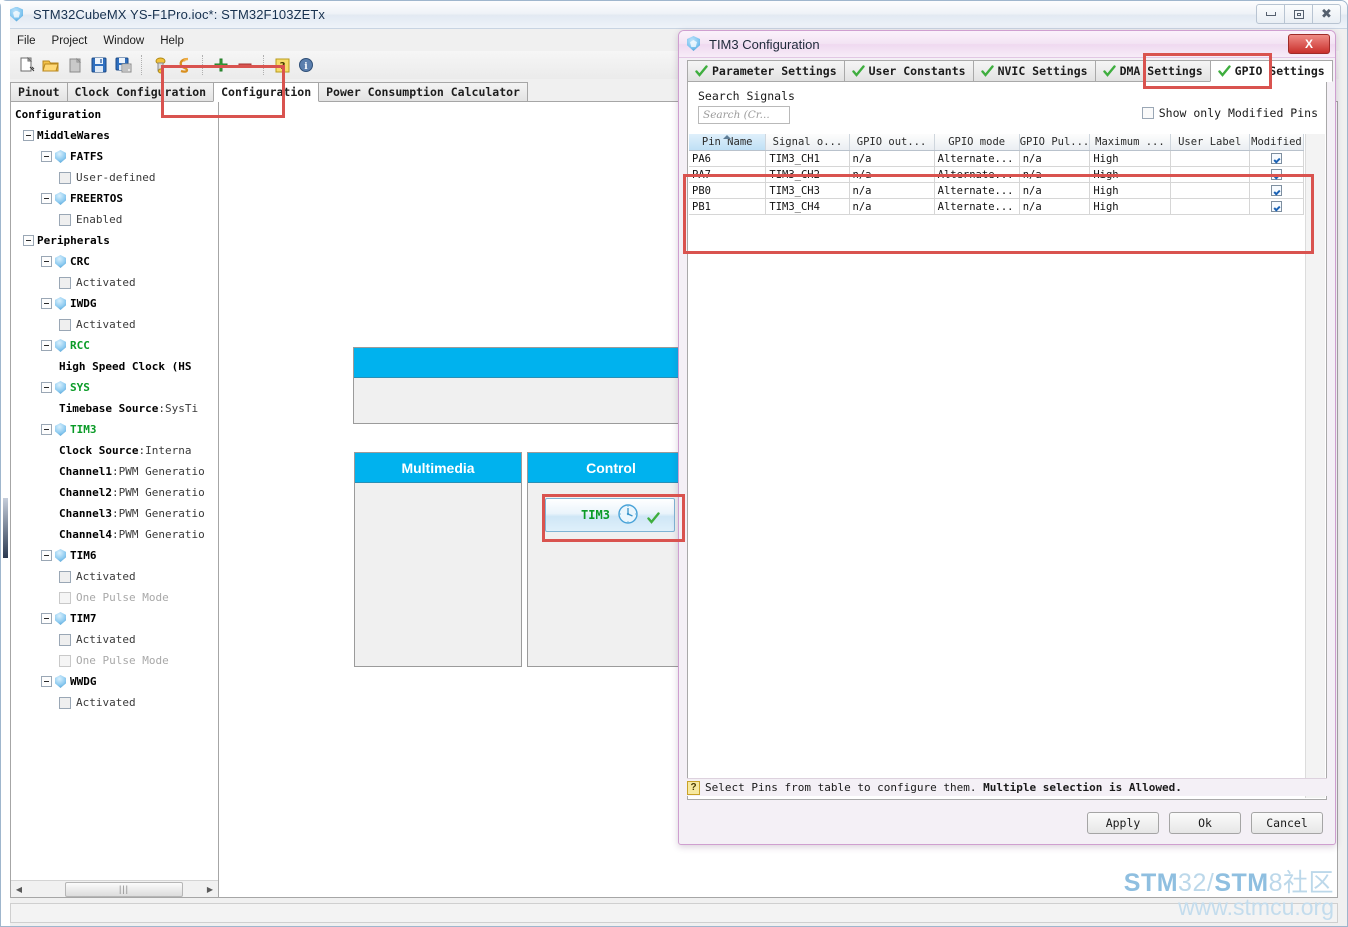 This screenshot has height=927, width=1348. Describe the element at coordinates (115, 345) in the screenshot. I see `tree-node-row: RCC` at that location.